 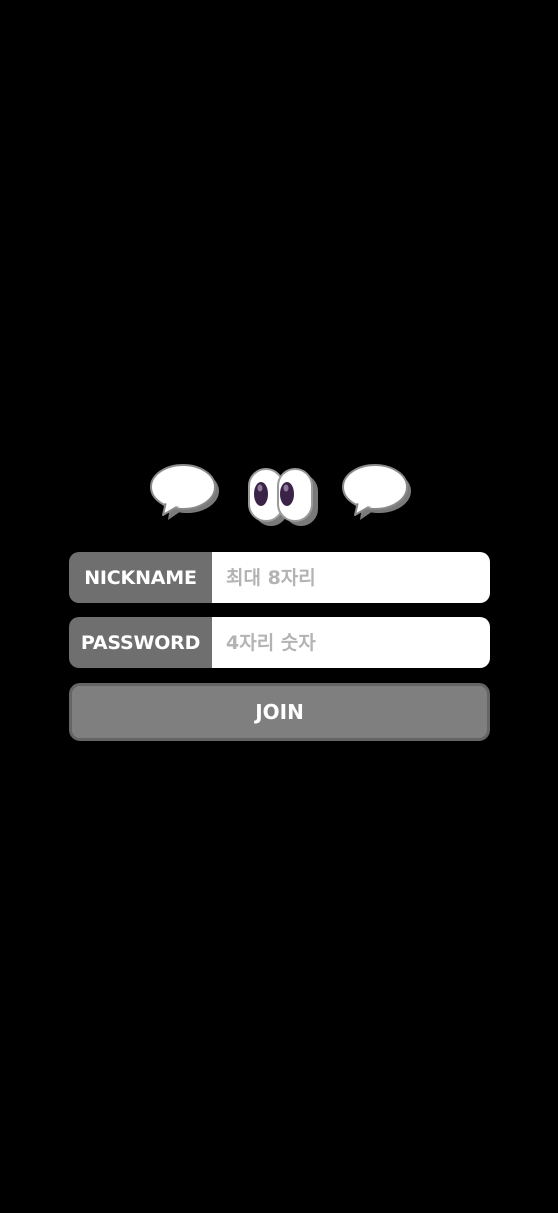 I want to click on logo-graphic, so click(x=280, y=495).